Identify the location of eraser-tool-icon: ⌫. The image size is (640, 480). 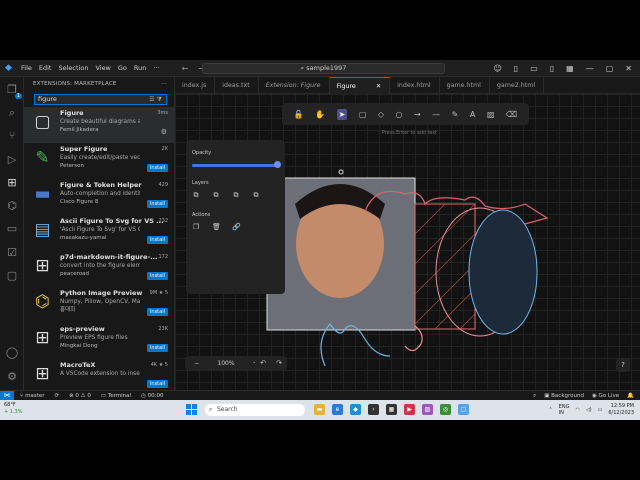
(511, 114).